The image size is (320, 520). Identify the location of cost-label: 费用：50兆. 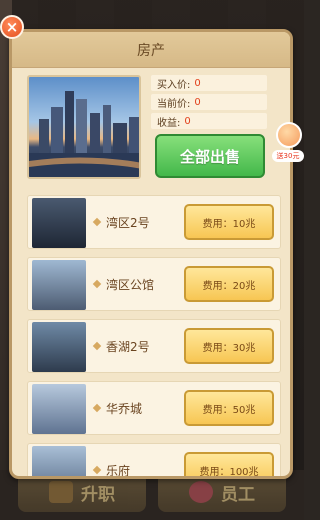
(229, 410).